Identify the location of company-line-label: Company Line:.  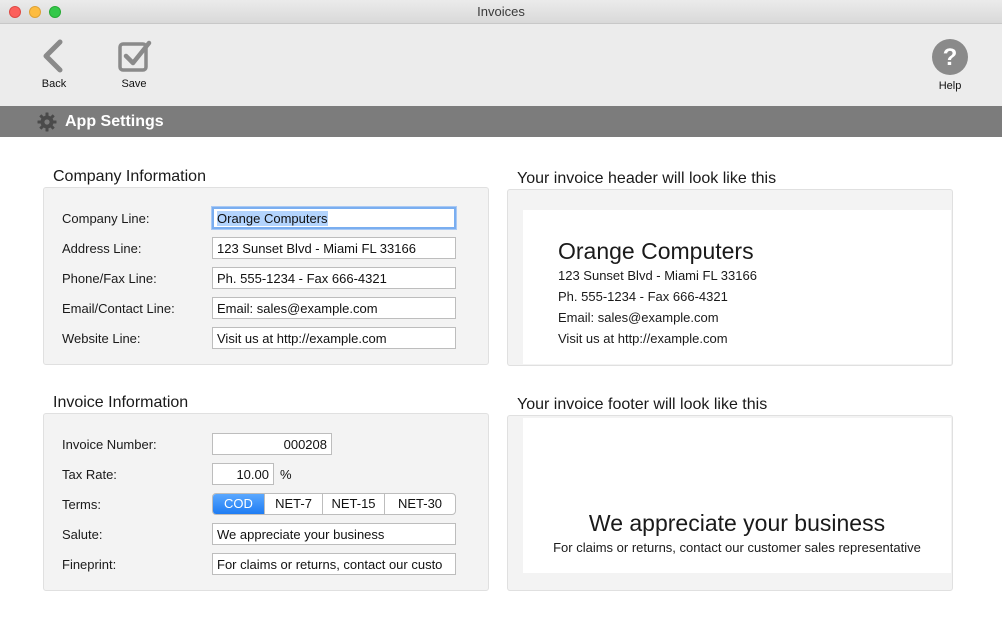
(106, 218).